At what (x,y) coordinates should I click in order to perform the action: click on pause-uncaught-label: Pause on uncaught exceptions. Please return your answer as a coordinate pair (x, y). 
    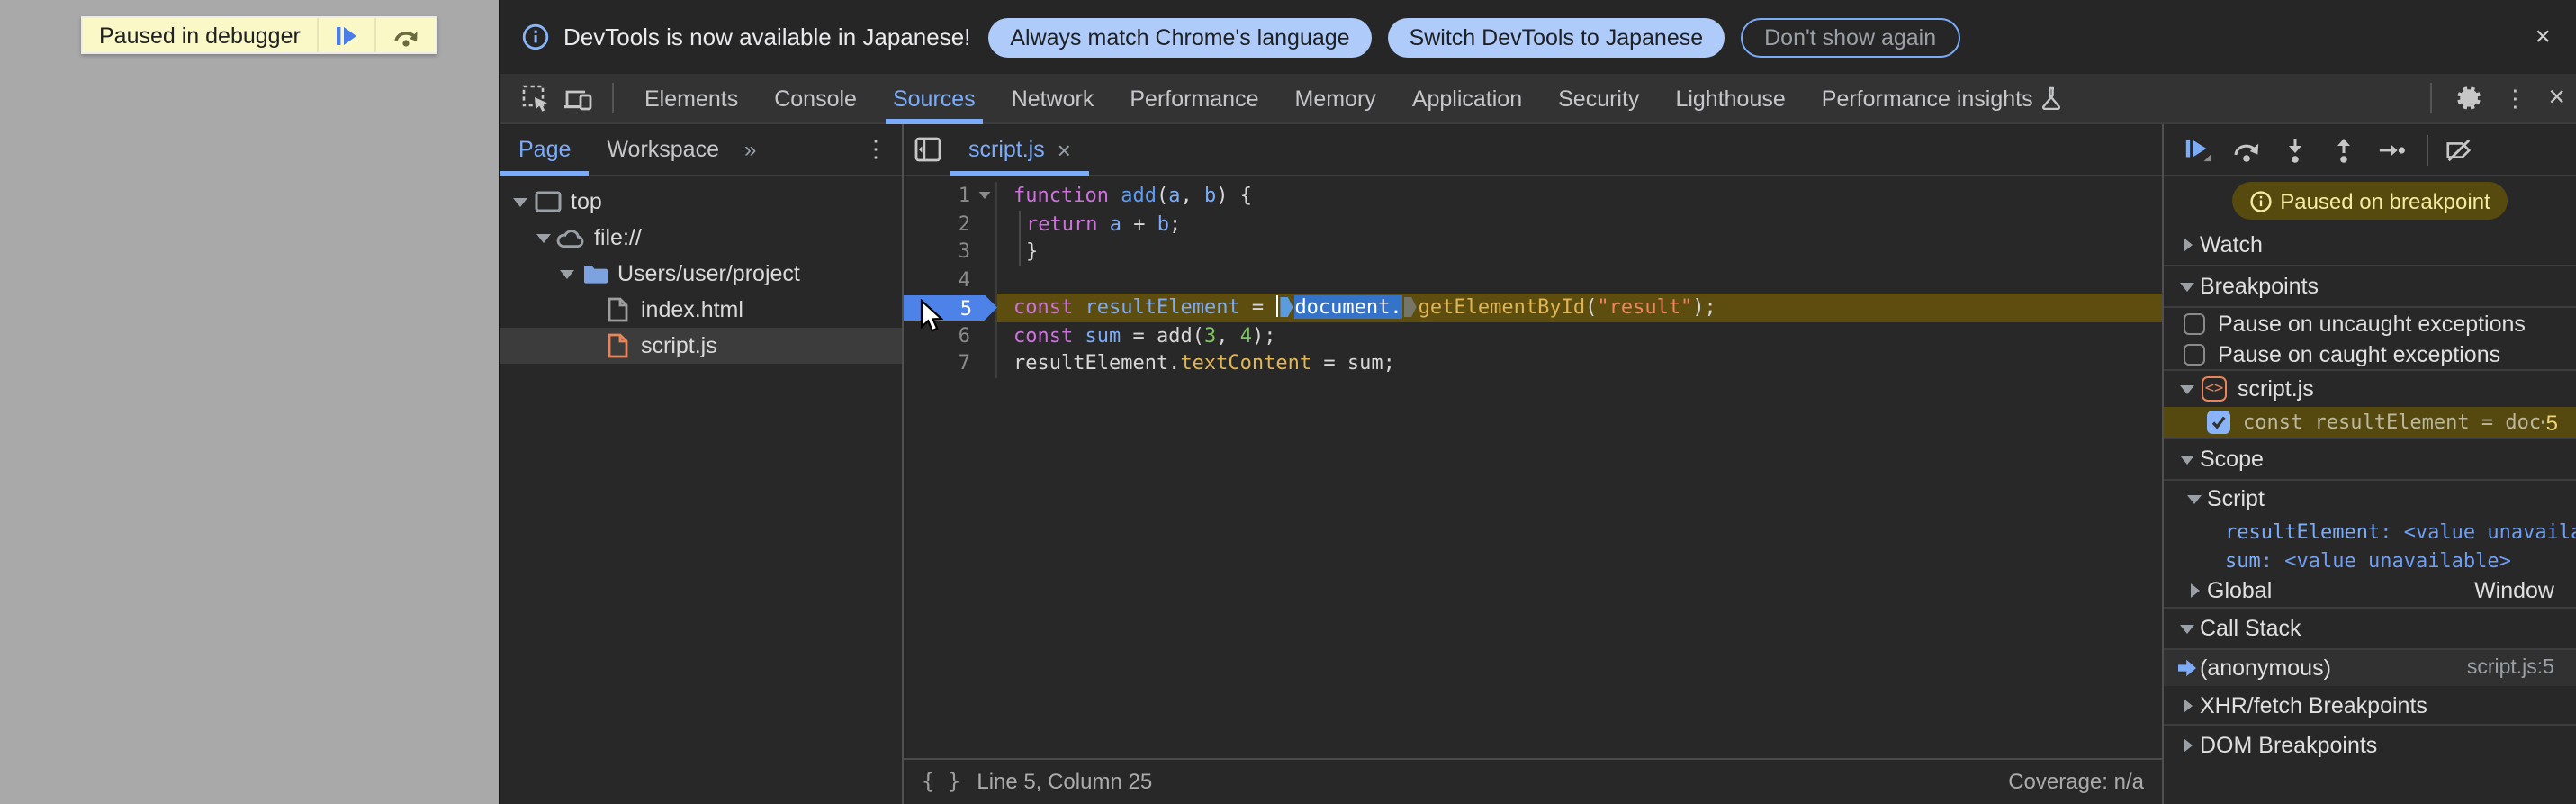
    Looking at the image, I should click on (2372, 323).